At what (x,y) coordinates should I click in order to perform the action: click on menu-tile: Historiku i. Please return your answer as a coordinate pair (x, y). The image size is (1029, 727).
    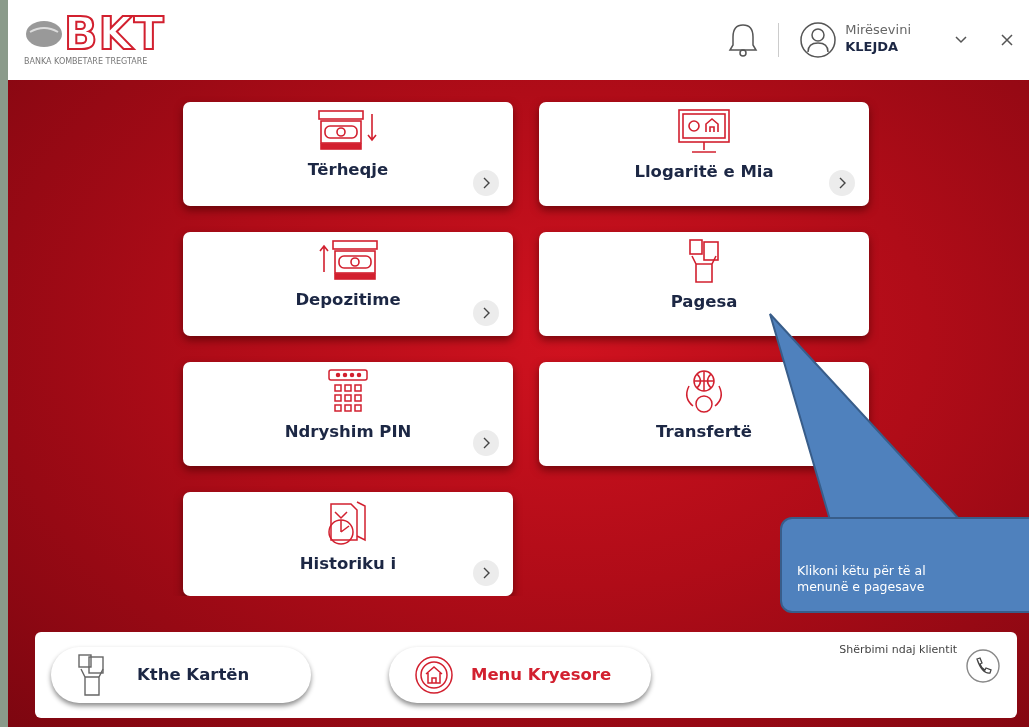
    Looking at the image, I should click on (348, 544).